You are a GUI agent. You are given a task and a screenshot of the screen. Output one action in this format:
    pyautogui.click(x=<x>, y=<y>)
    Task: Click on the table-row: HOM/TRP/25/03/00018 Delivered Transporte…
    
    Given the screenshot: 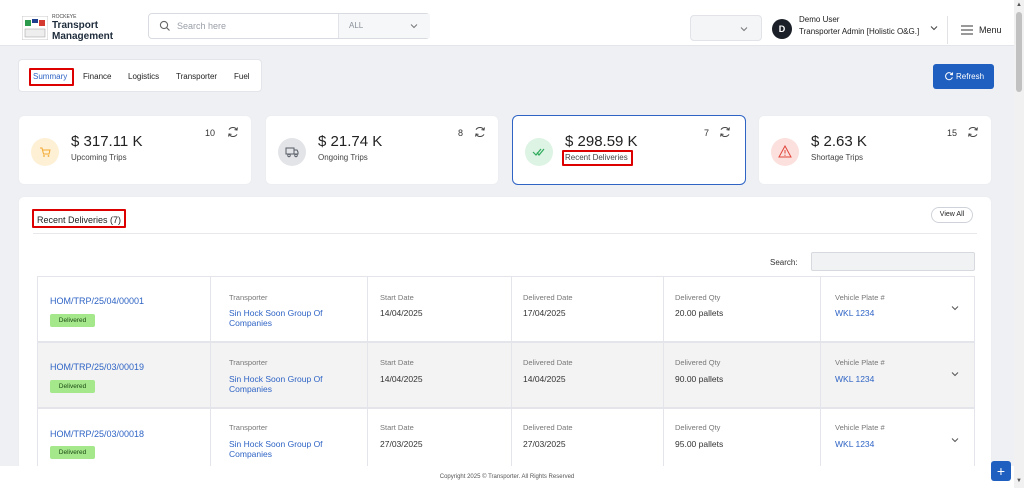 What is the action you would take?
    pyautogui.click(x=506, y=439)
    